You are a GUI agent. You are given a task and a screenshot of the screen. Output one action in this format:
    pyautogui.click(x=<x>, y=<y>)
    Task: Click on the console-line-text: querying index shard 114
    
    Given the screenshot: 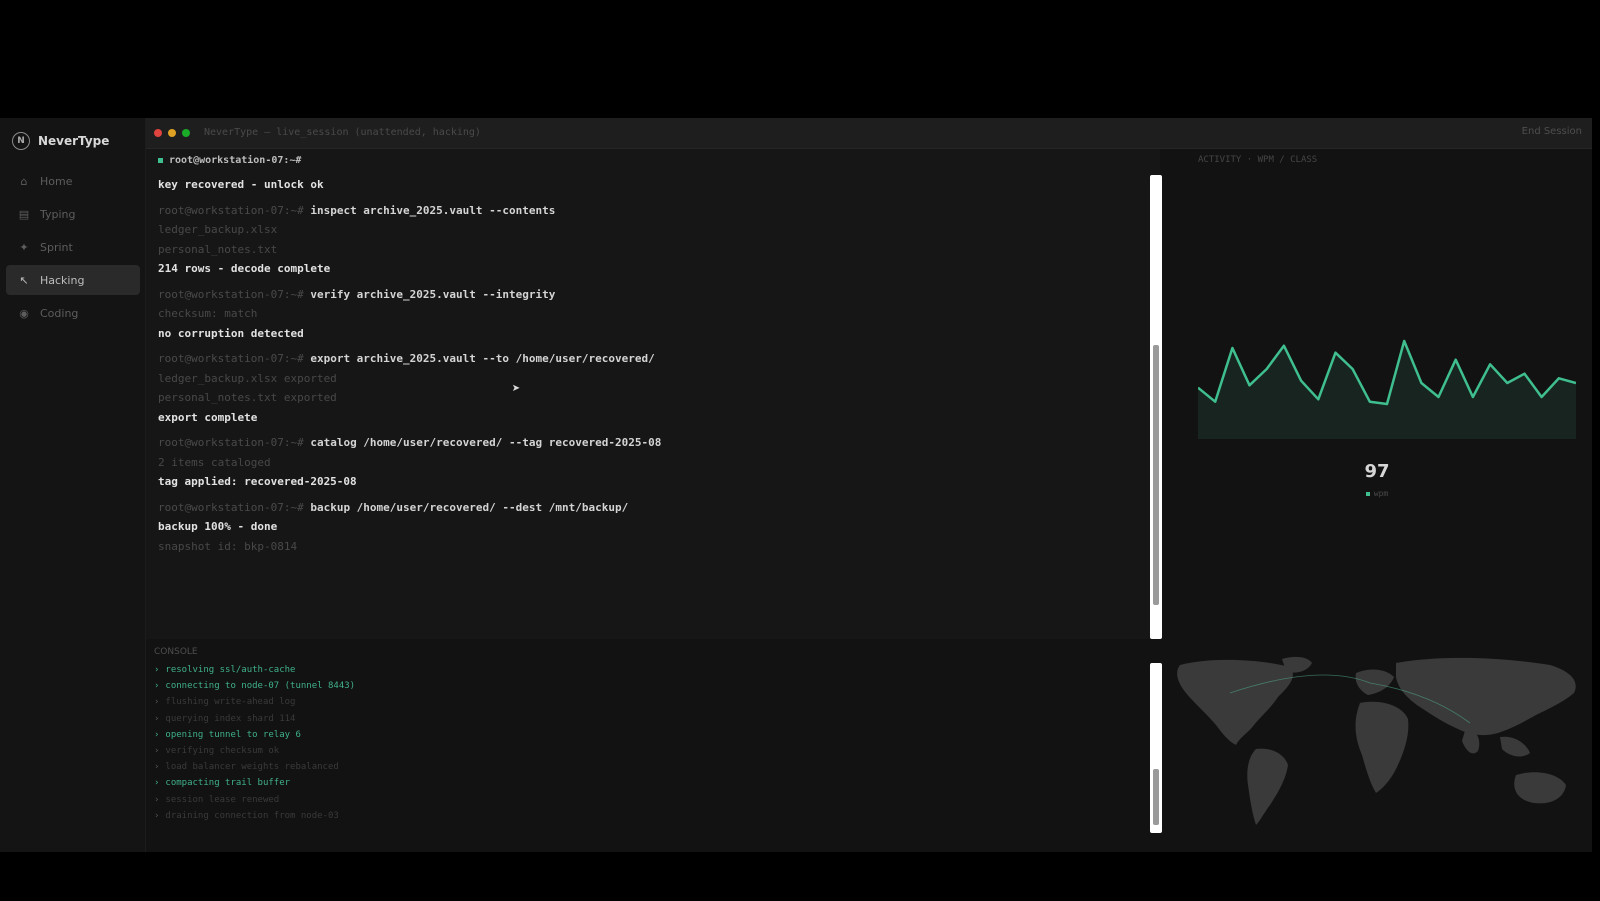 What is the action you would take?
    pyautogui.click(x=230, y=718)
    